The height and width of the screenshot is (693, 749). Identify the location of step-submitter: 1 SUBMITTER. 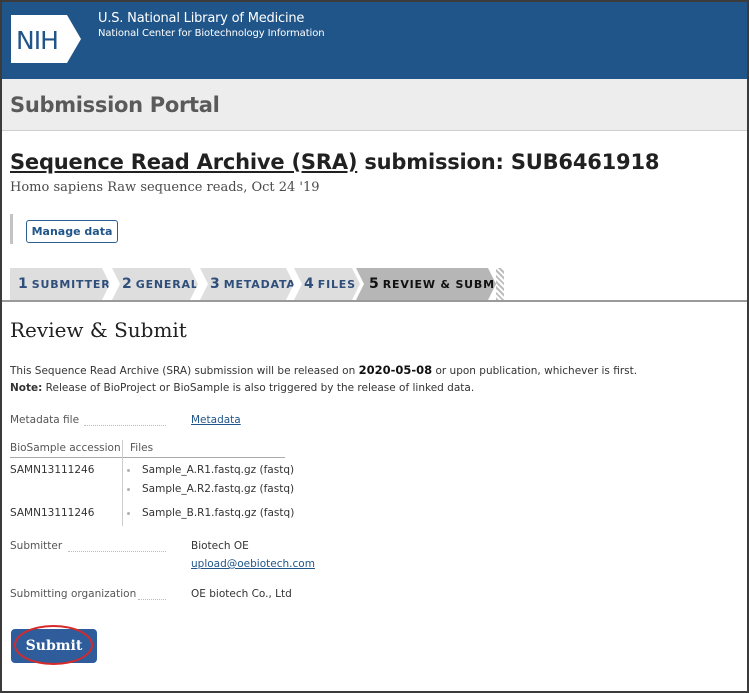
(60, 284).